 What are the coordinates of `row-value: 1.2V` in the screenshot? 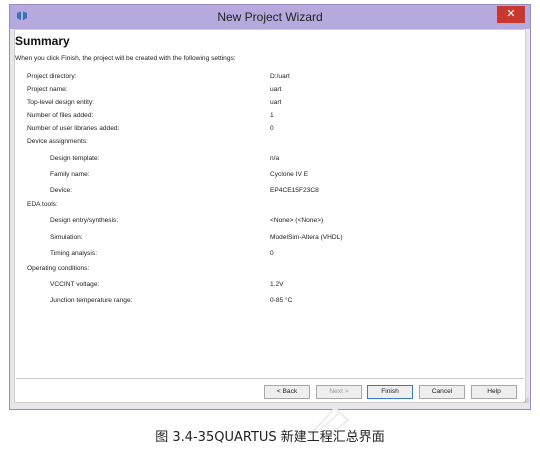 It's located at (277, 284).